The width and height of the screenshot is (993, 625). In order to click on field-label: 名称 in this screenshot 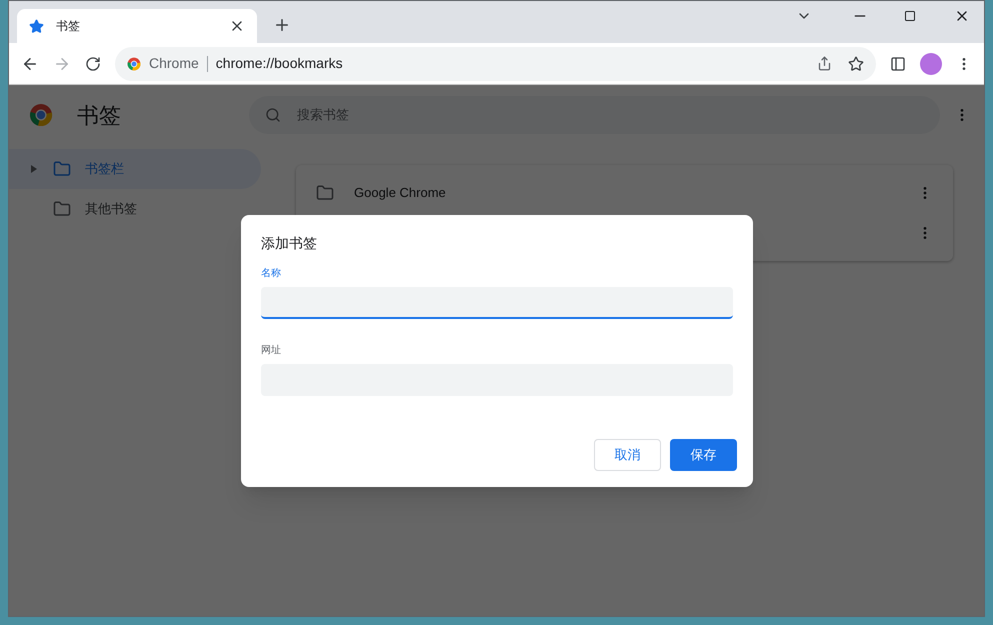, I will do `click(271, 274)`.